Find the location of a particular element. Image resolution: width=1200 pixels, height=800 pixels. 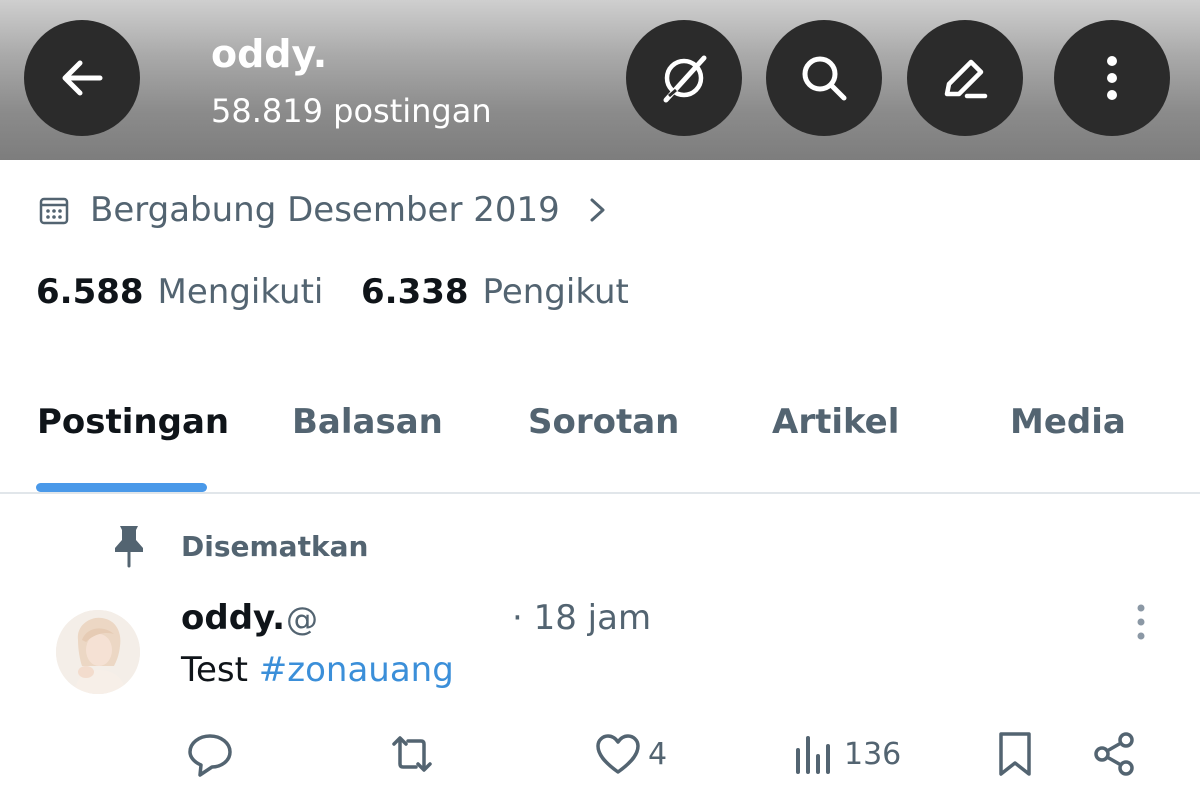

active-tab-indicator is located at coordinates (121, 487).